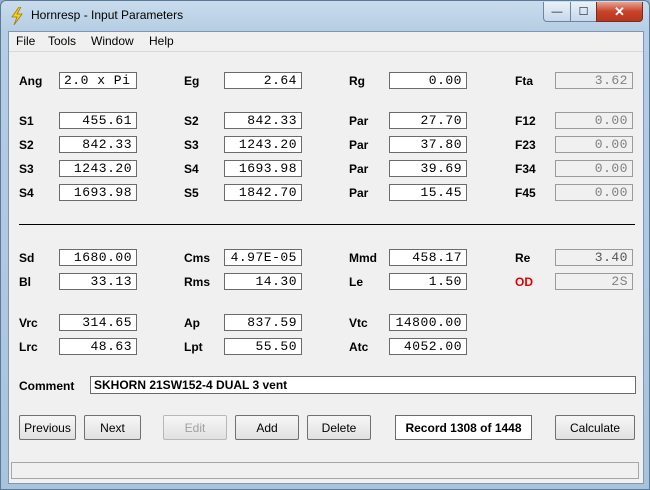  Describe the element at coordinates (428, 257) in the screenshot. I see `field-mmd: 458.17` at that location.